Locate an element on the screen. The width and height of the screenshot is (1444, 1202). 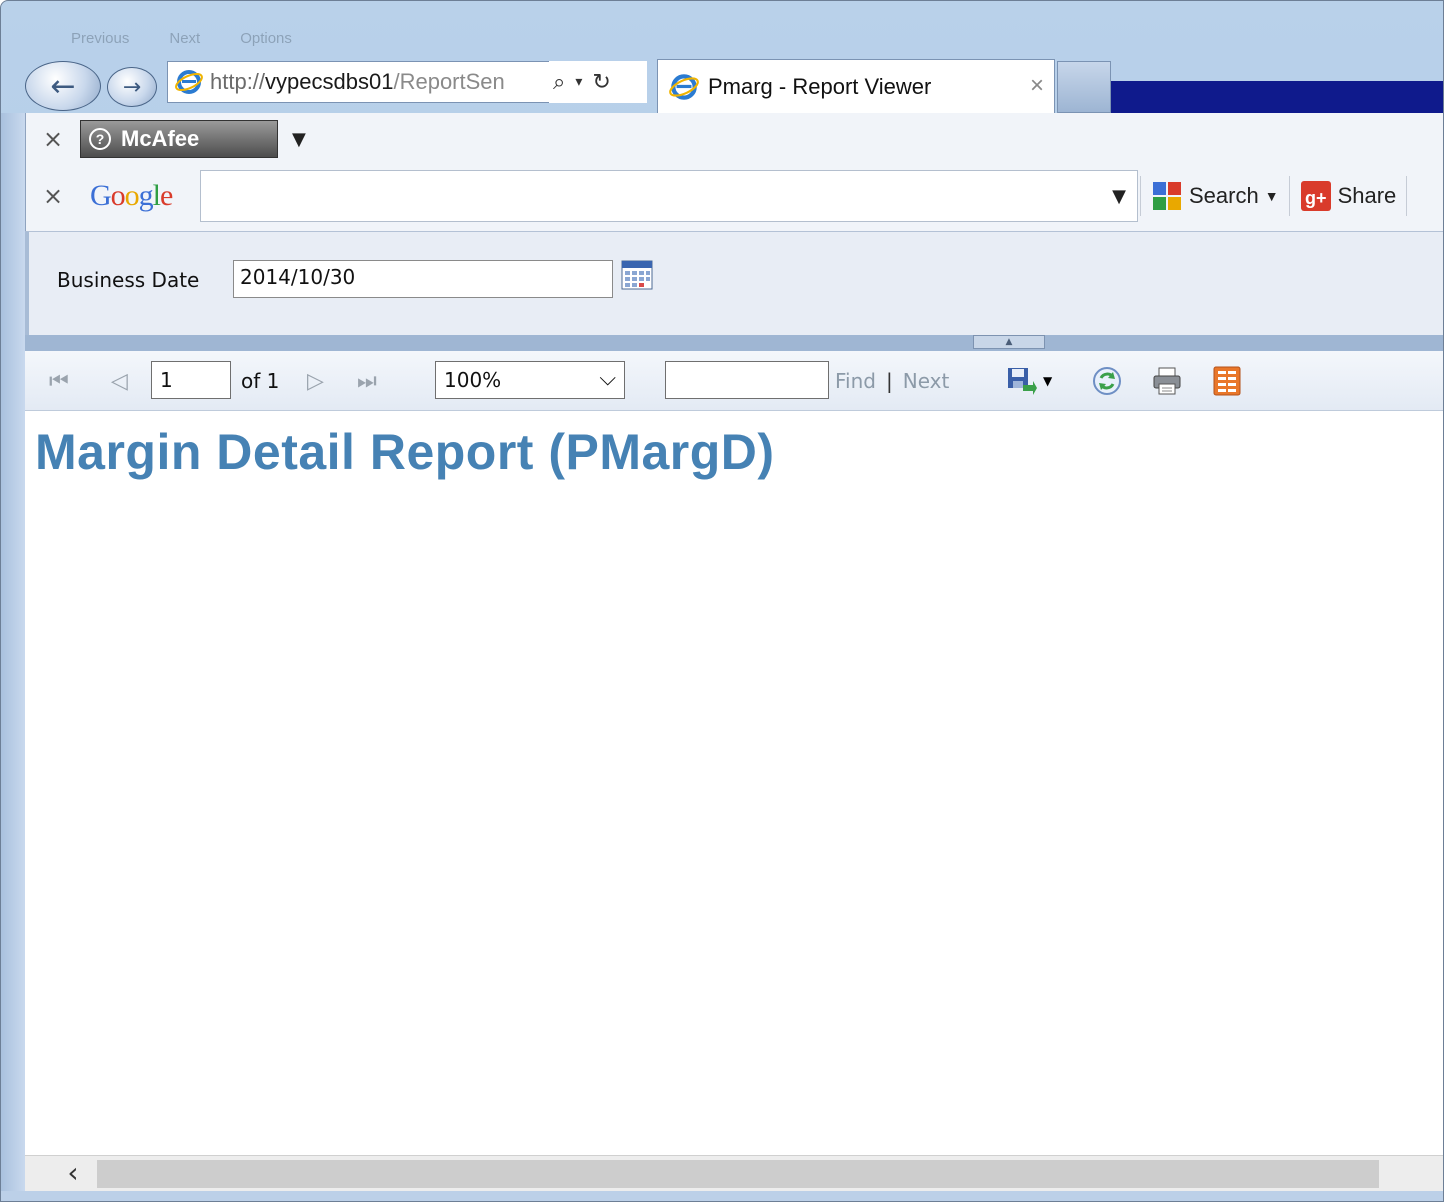
last-page-icon: ⏭ is located at coordinates (367, 381).